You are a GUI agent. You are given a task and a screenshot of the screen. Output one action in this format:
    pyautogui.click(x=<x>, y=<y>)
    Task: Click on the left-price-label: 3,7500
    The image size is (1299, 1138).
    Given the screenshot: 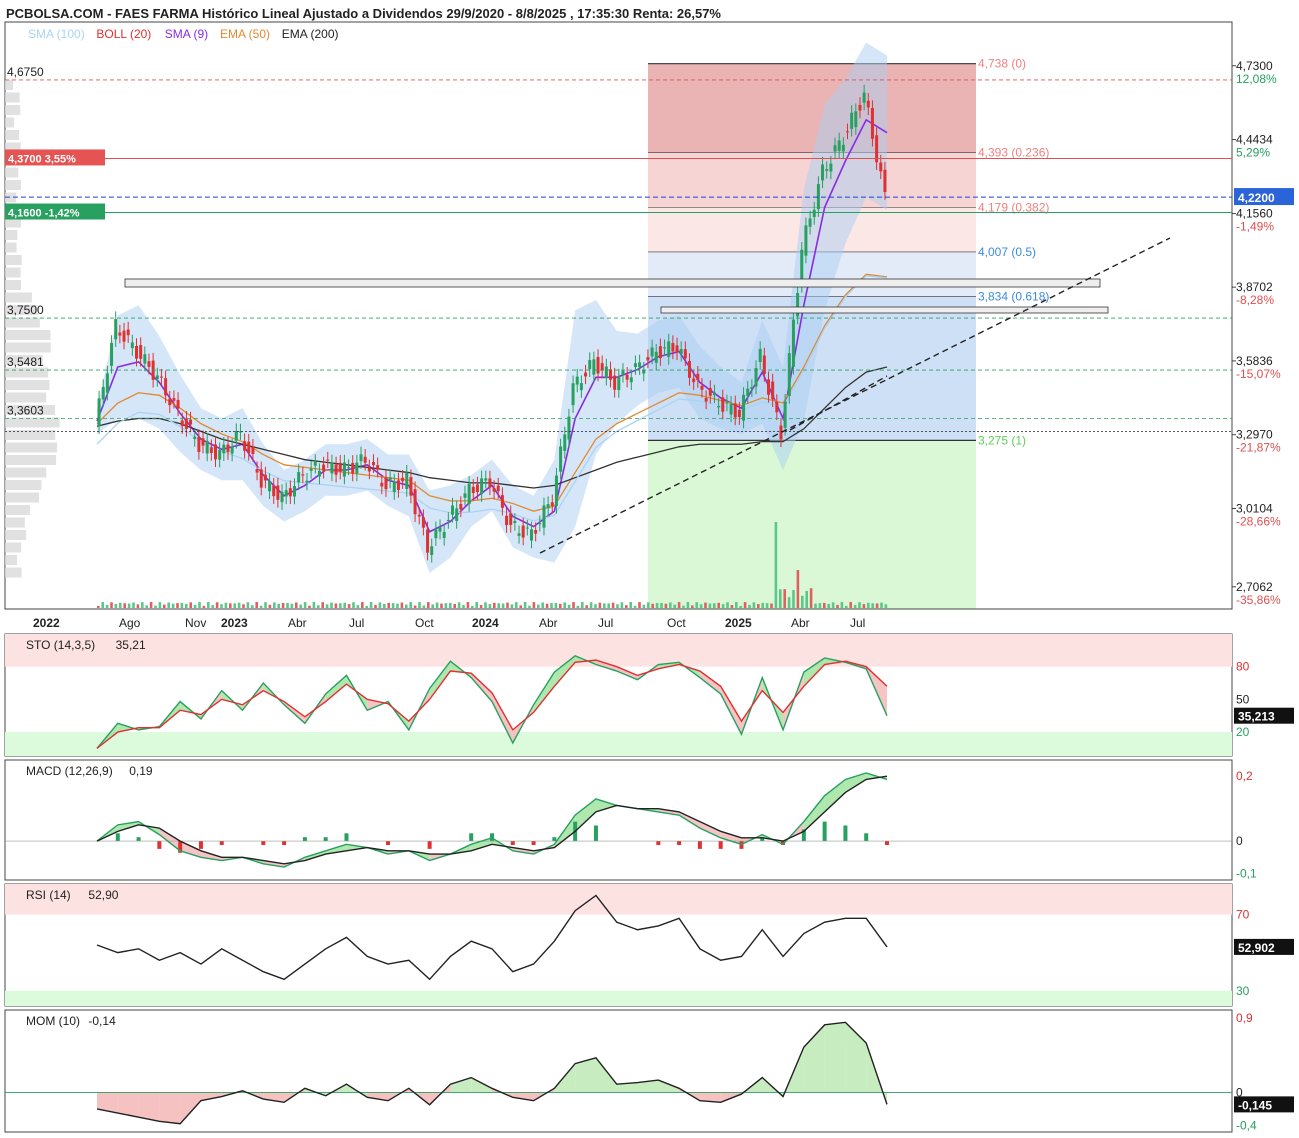 What is the action you would take?
    pyautogui.click(x=25, y=310)
    